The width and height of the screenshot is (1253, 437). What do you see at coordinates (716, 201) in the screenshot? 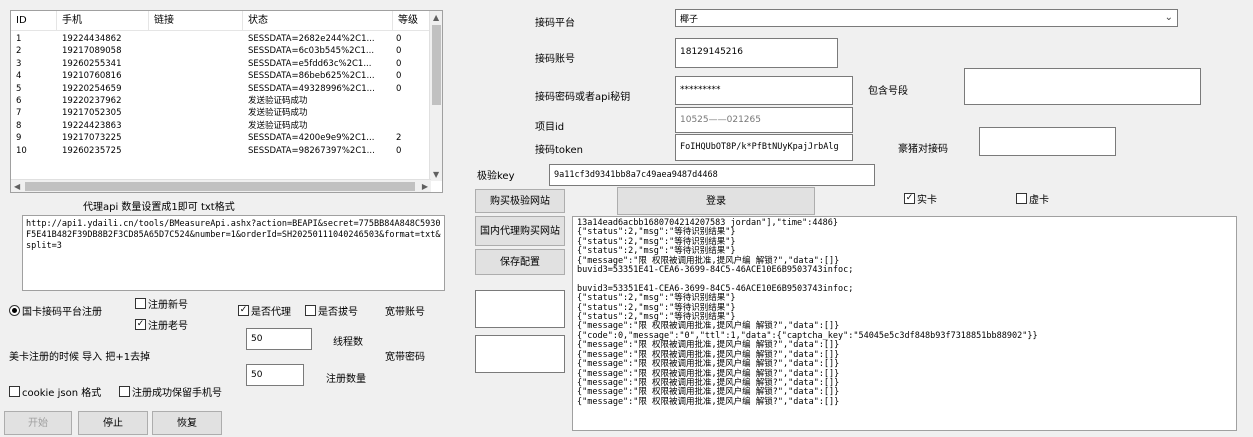
I see `login-button: 登录` at bounding box center [716, 201].